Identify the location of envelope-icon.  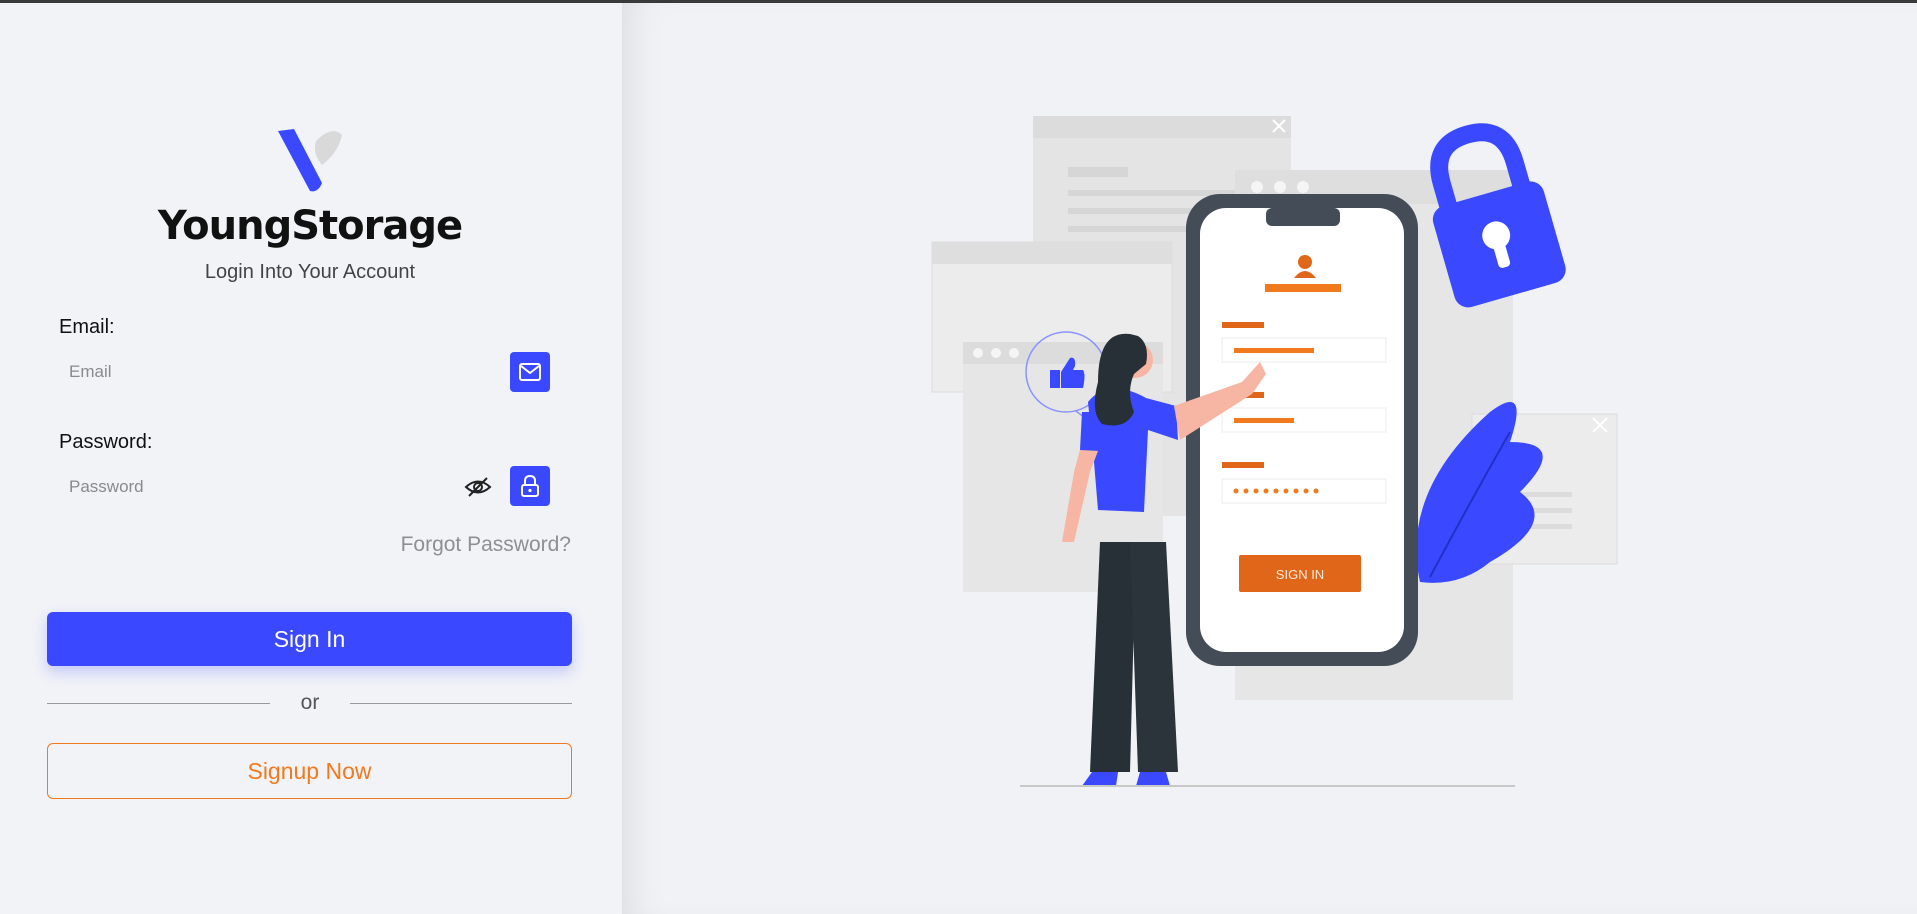
(530, 372).